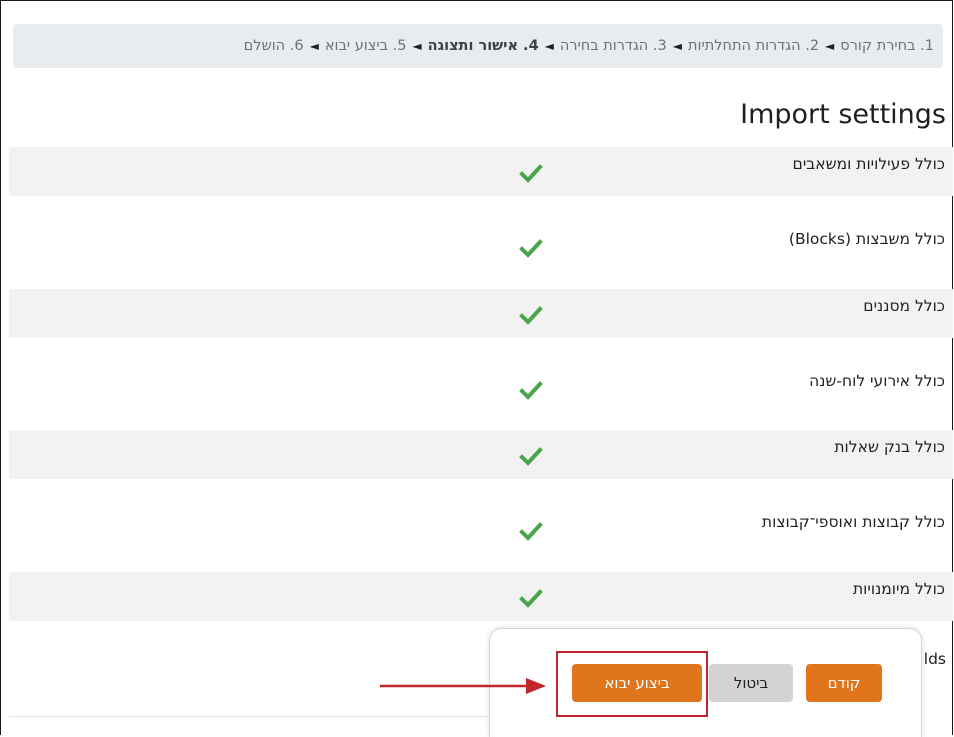 This screenshot has width=954, height=737. Describe the element at coordinates (613, 46) in the screenshot. I see `breadcrumb-step-3: 3. הגדרות בחירה` at that location.